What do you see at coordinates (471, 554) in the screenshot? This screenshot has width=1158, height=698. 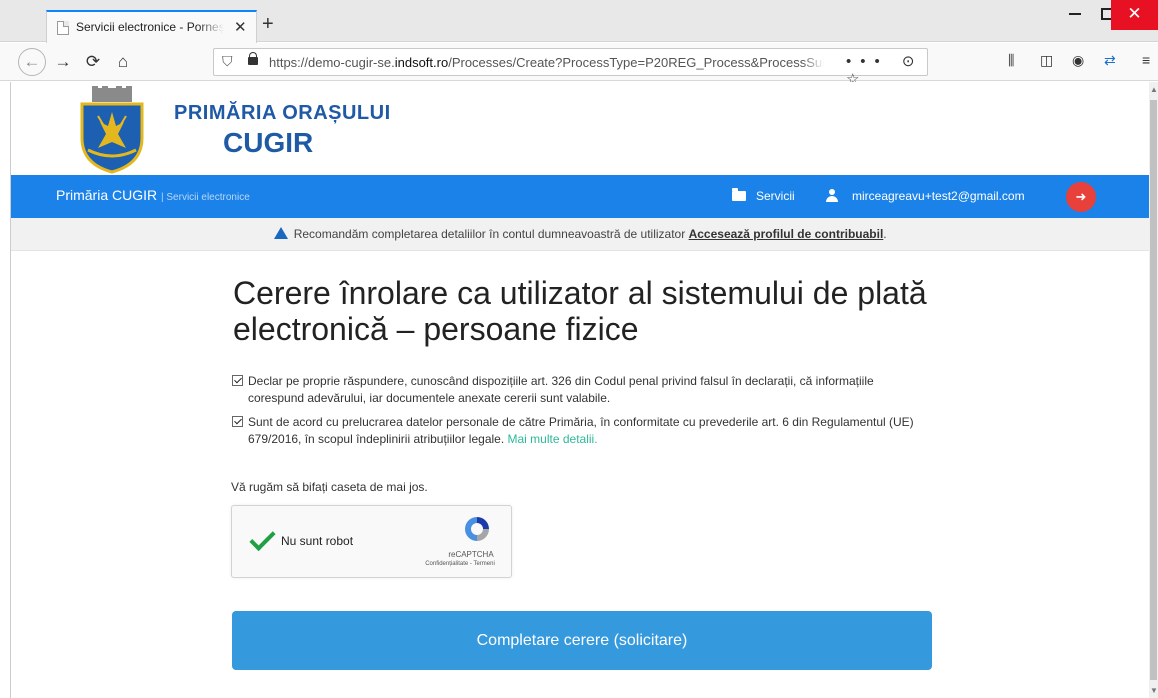 I see `recaptcha-brand: reCAPTCHA` at bounding box center [471, 554].